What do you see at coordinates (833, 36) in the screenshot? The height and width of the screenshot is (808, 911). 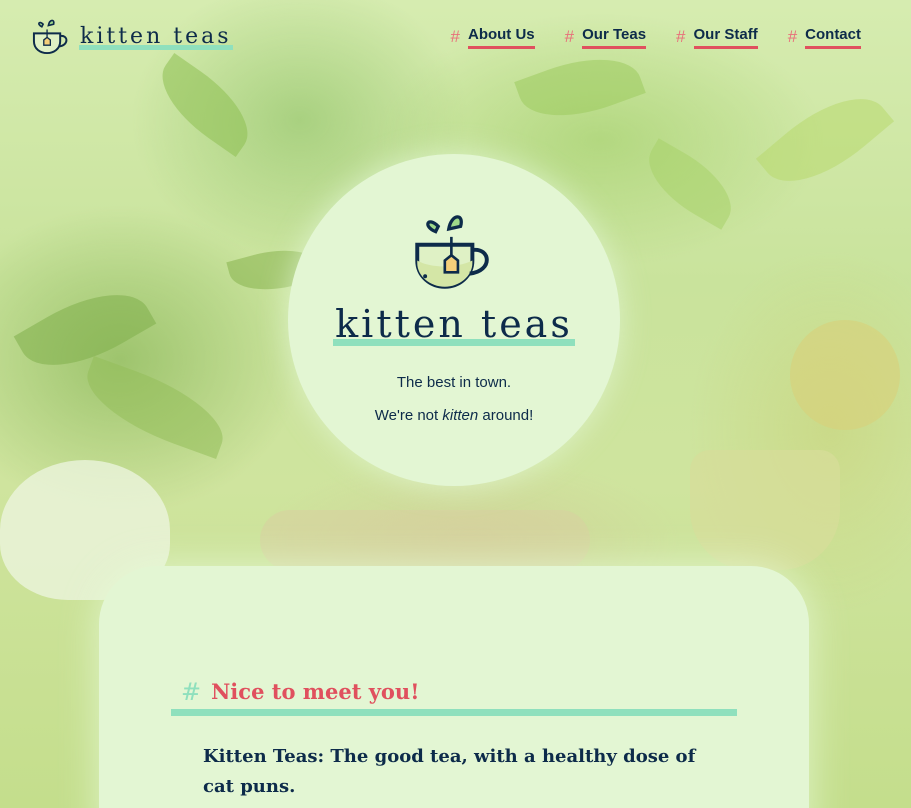 I see `nav-label: Contact` at bounding box center [833, 36].